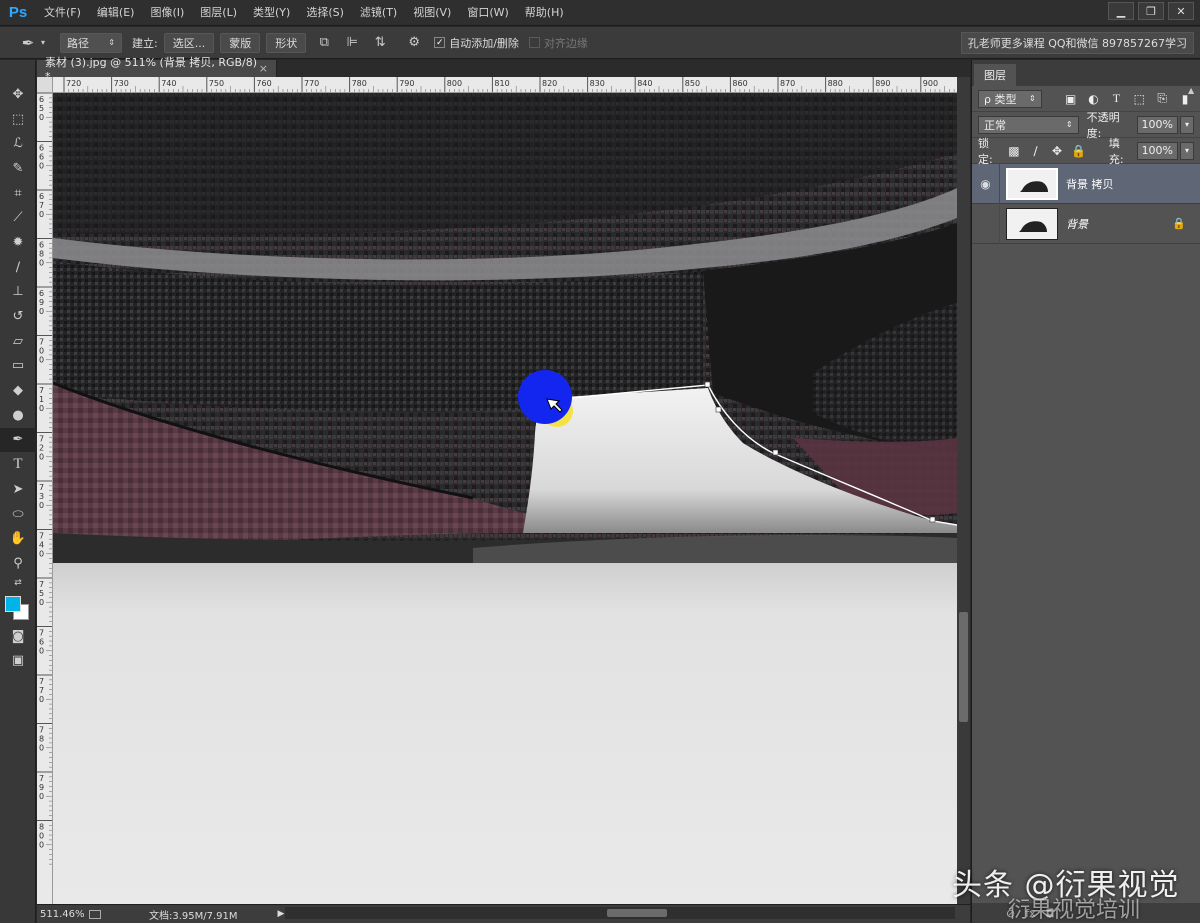 The width and height of the screenshot is (1200, 923). I want to click on tab-layers: 图层, so click(995, 75).